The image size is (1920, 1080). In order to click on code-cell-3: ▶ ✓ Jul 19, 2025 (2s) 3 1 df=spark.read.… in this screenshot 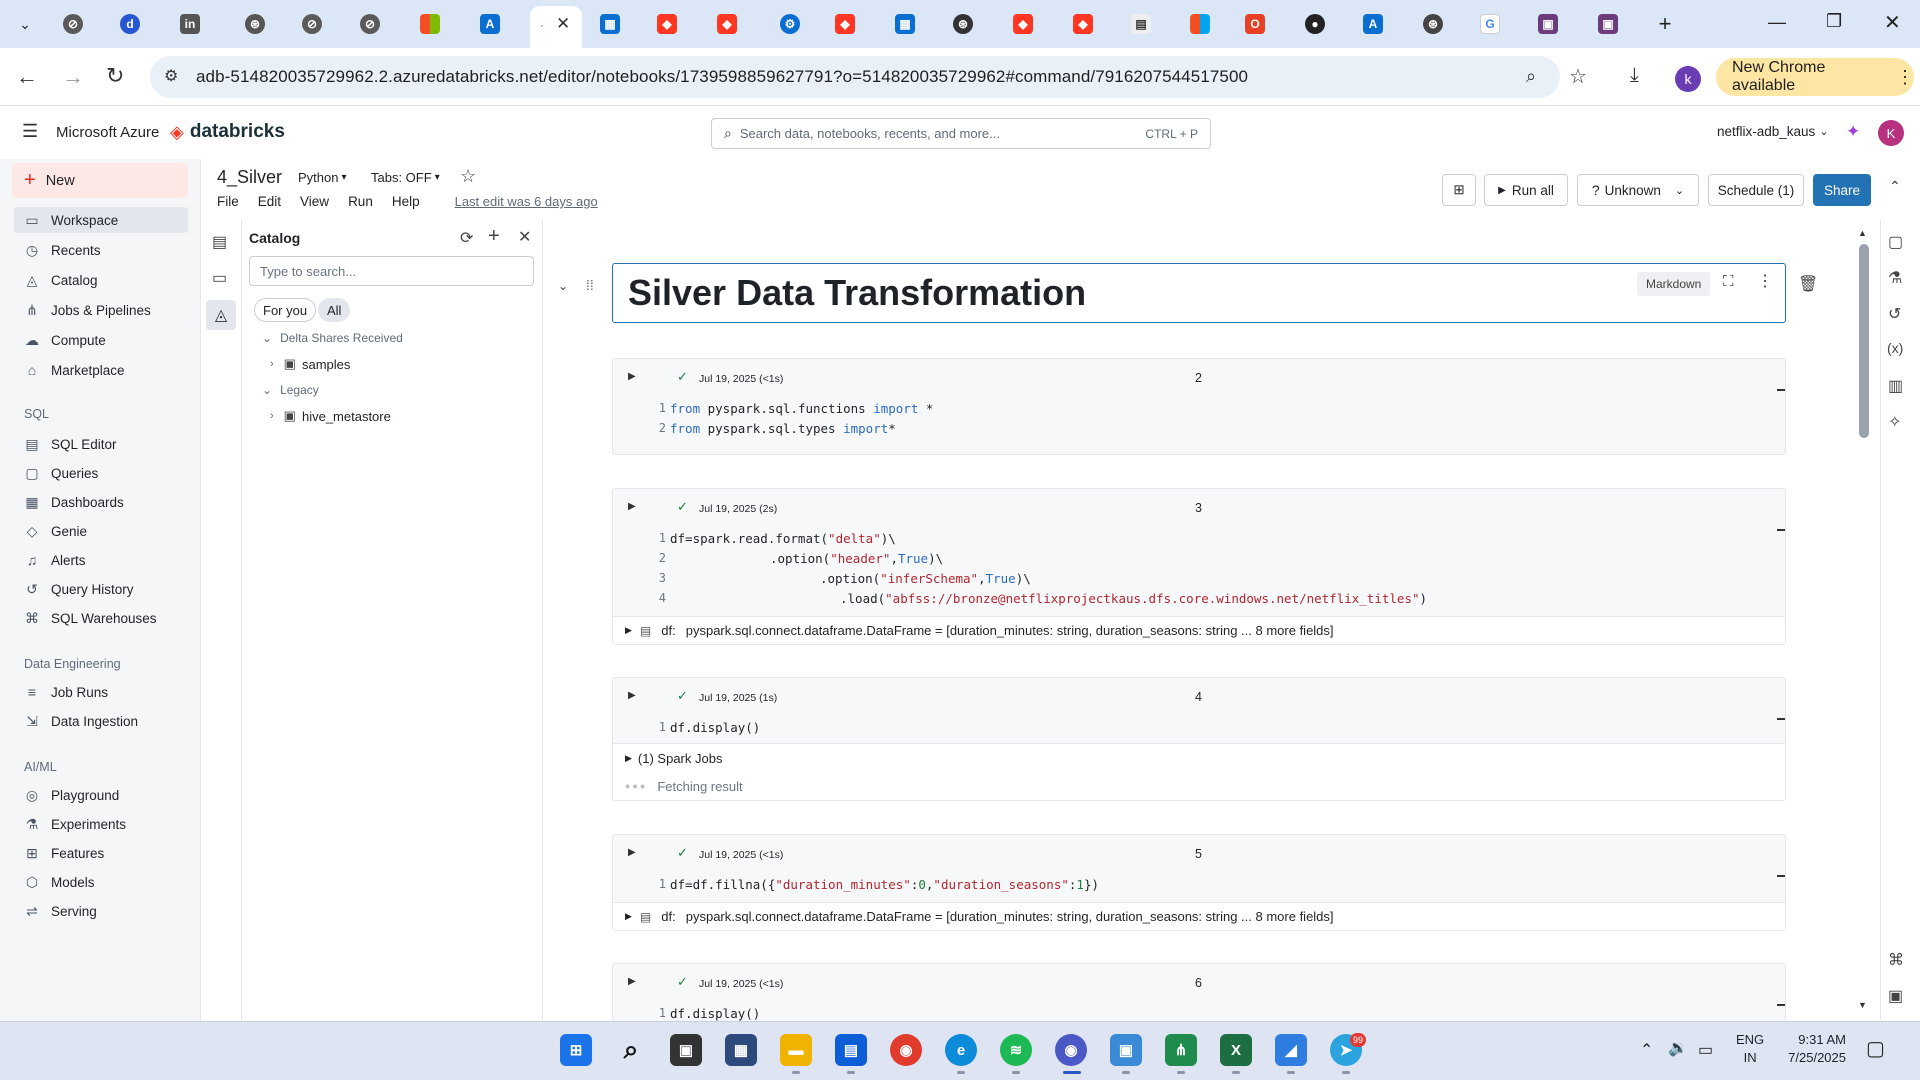, I will do `click(1199, 566)`.